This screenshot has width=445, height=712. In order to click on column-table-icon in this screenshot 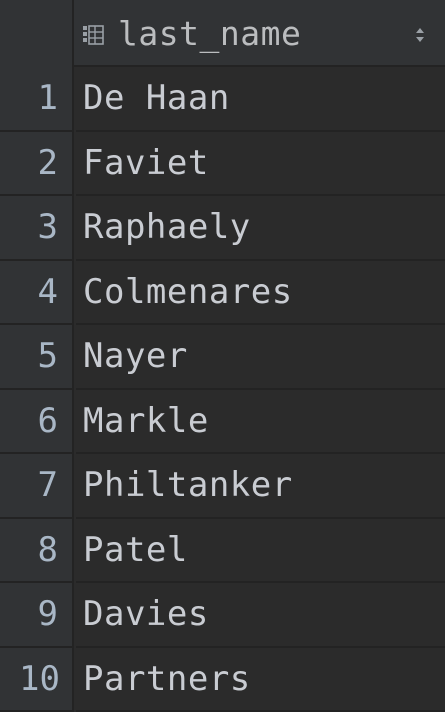, I will do `click(93, 35)`.